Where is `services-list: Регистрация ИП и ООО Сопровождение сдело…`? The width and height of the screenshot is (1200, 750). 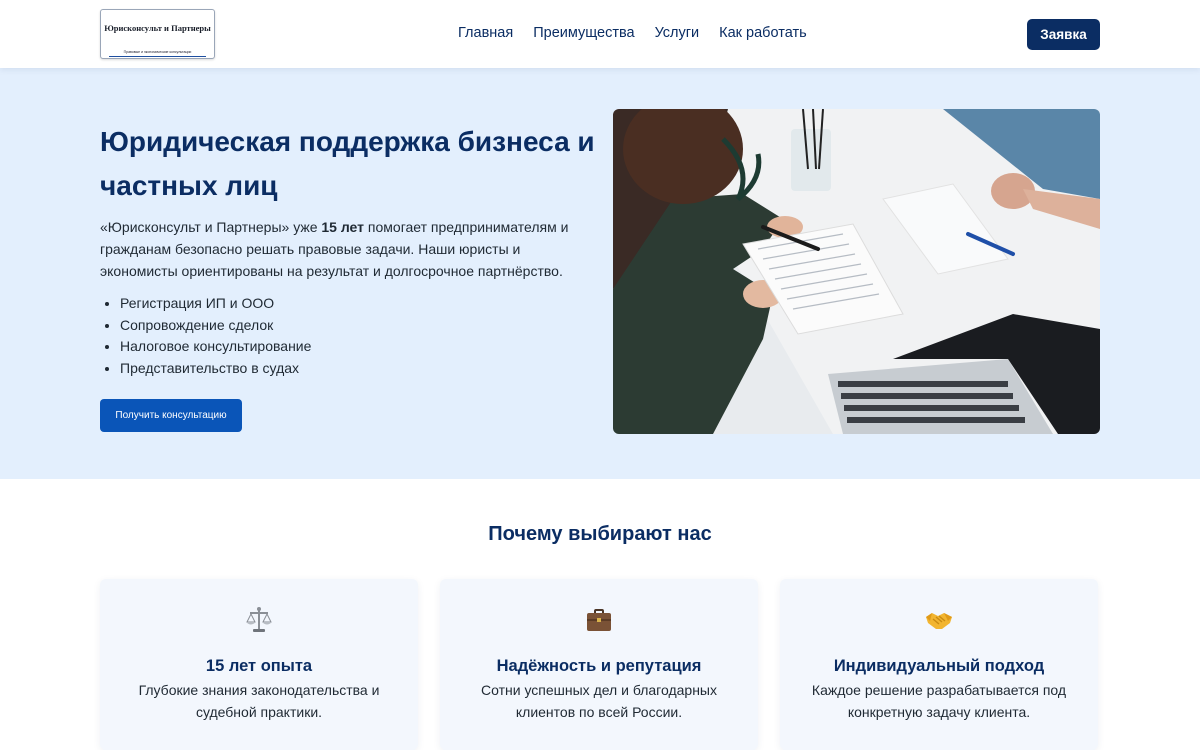 services-list: Регистрация ИП и ООО Сопровождение сдело… is located at coordinates (215, 336).